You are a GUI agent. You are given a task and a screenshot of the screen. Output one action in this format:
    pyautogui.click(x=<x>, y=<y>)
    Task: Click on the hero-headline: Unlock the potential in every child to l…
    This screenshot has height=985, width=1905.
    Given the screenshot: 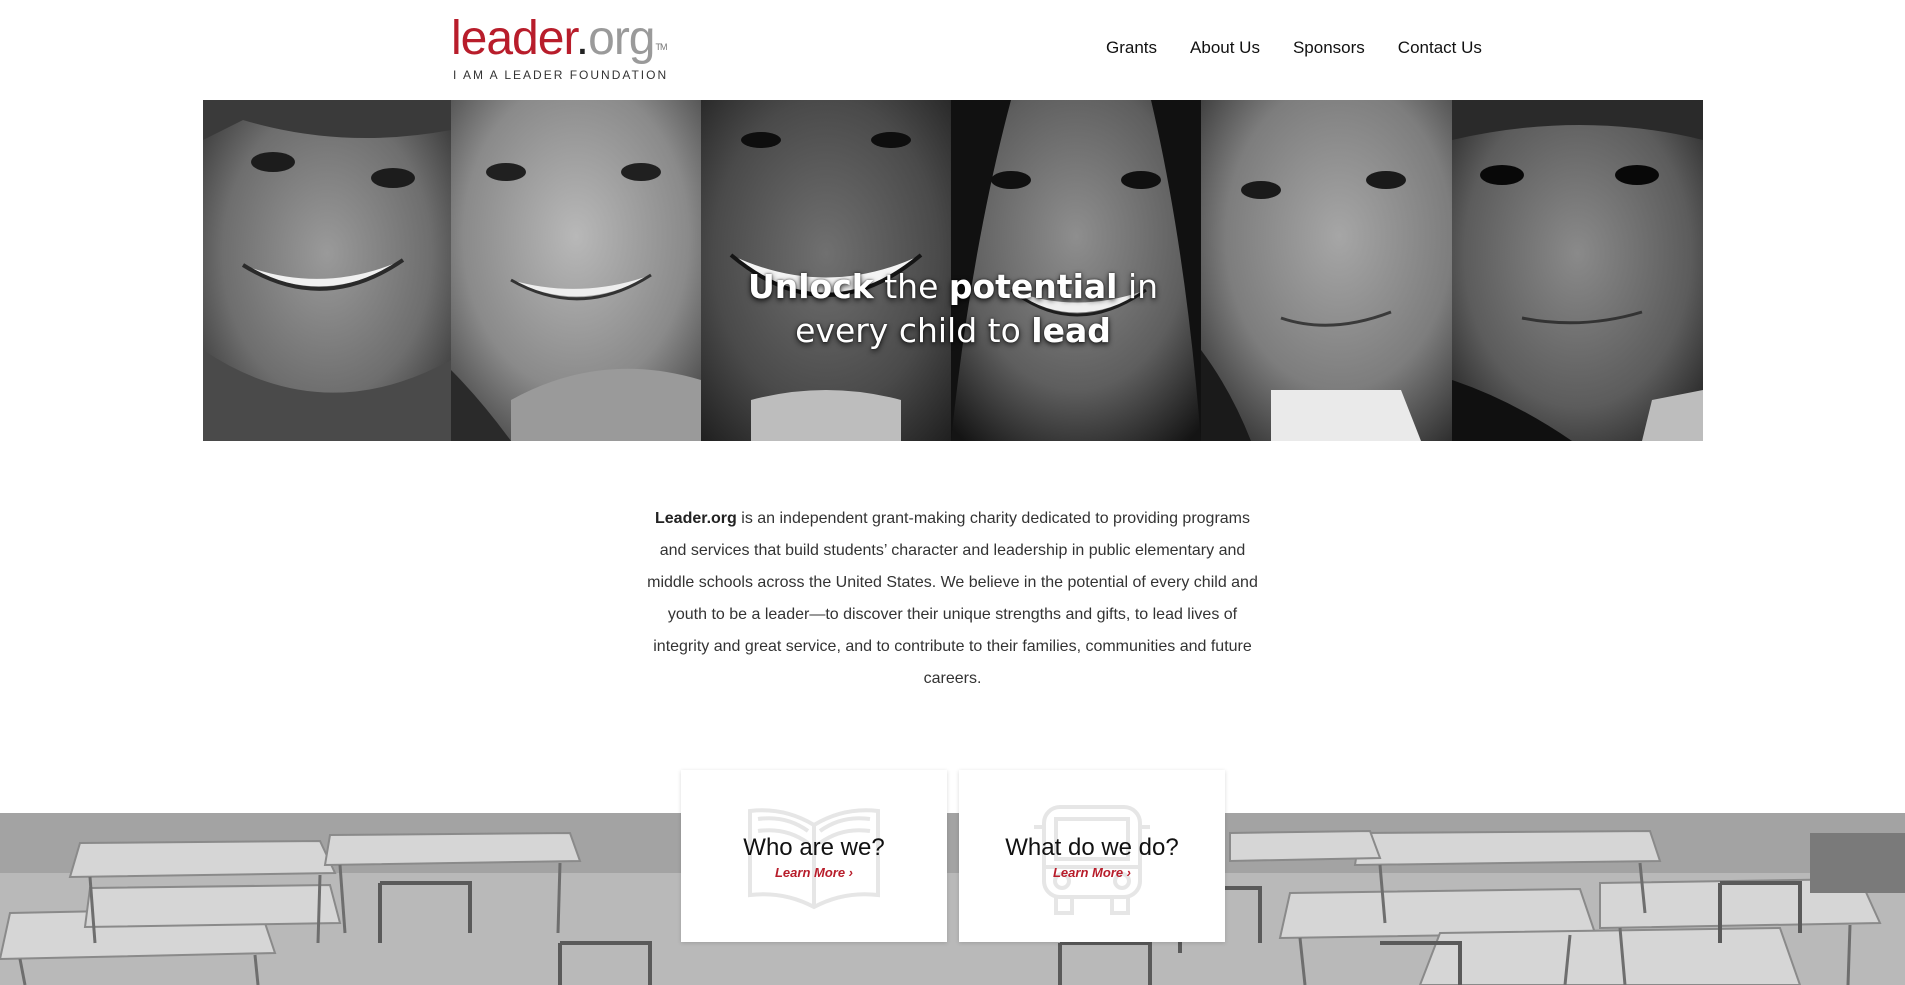 What is the action you would take?
    pyautogui.click(x=953, y=309)
    